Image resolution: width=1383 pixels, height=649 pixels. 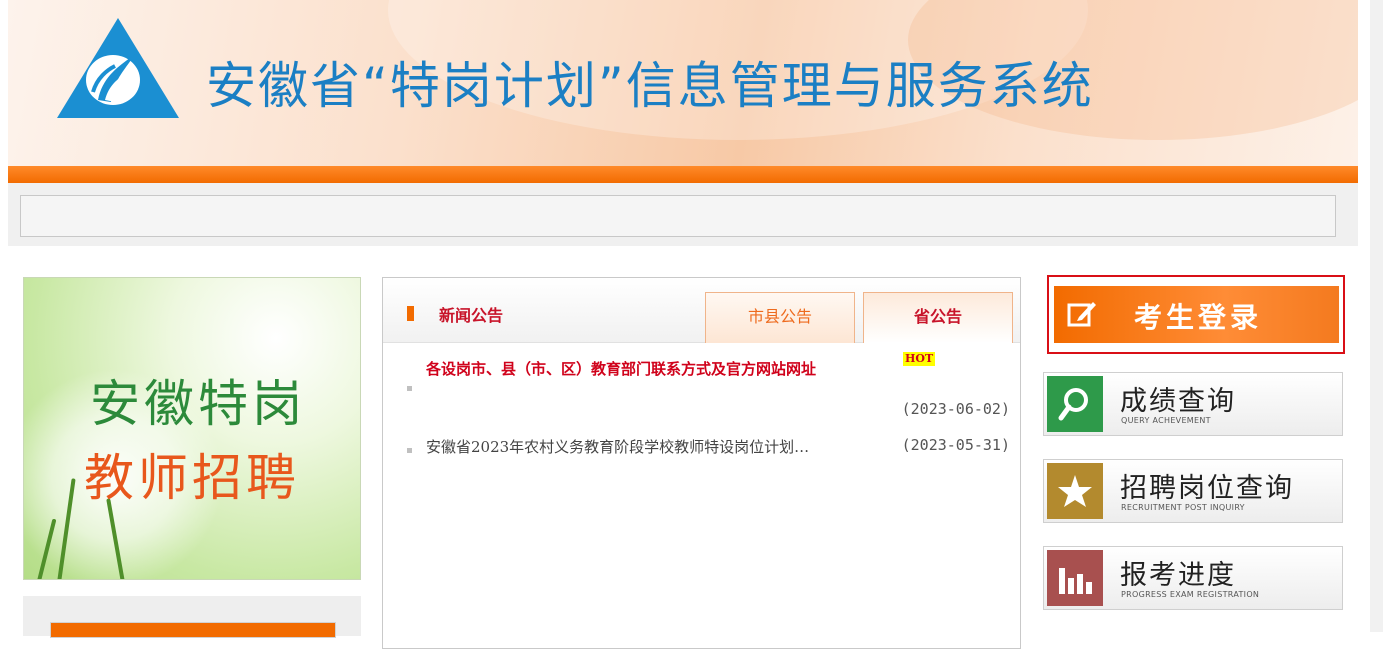 What do you see at coordinates (118, 68) in the screenshot?
I see `logo-icon` at bounding box center [118, 68].